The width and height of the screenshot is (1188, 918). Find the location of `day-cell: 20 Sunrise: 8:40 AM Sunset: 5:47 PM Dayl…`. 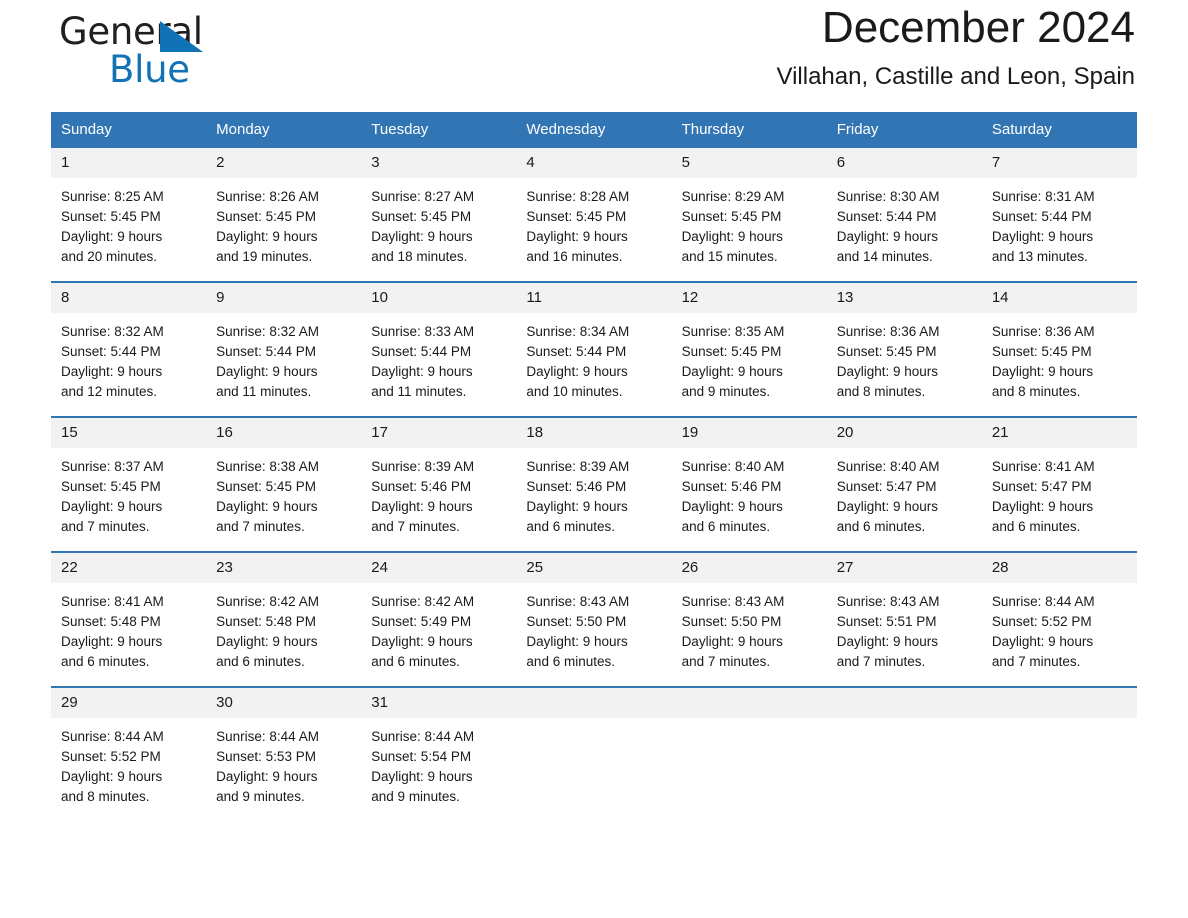

day-cell: 20 Sunrise: 8:40 AM Sunset: 5:47 PM Dayl… is located at coordinates (904, 484).